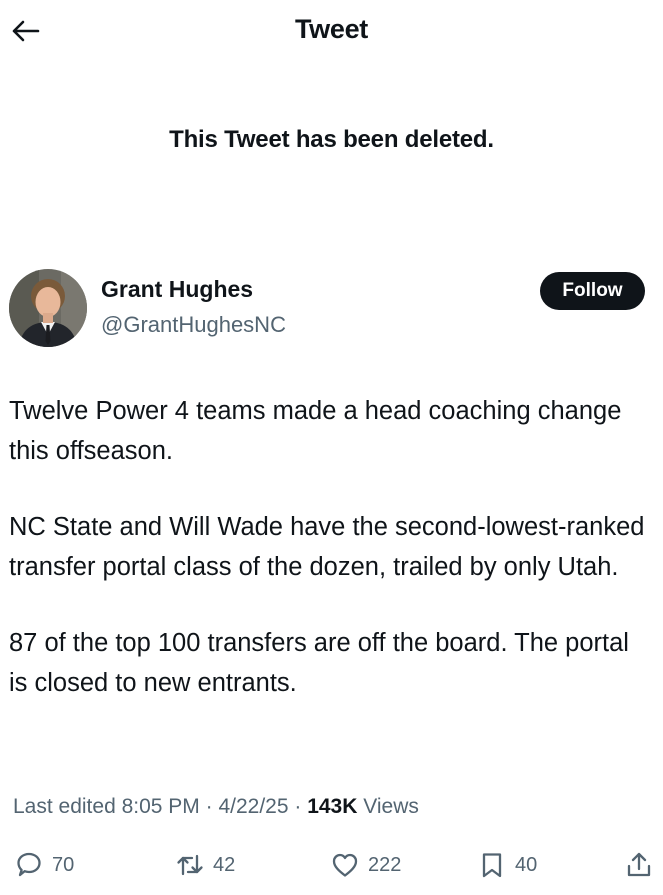  I want to click on reply-icon, so click(29, 865).